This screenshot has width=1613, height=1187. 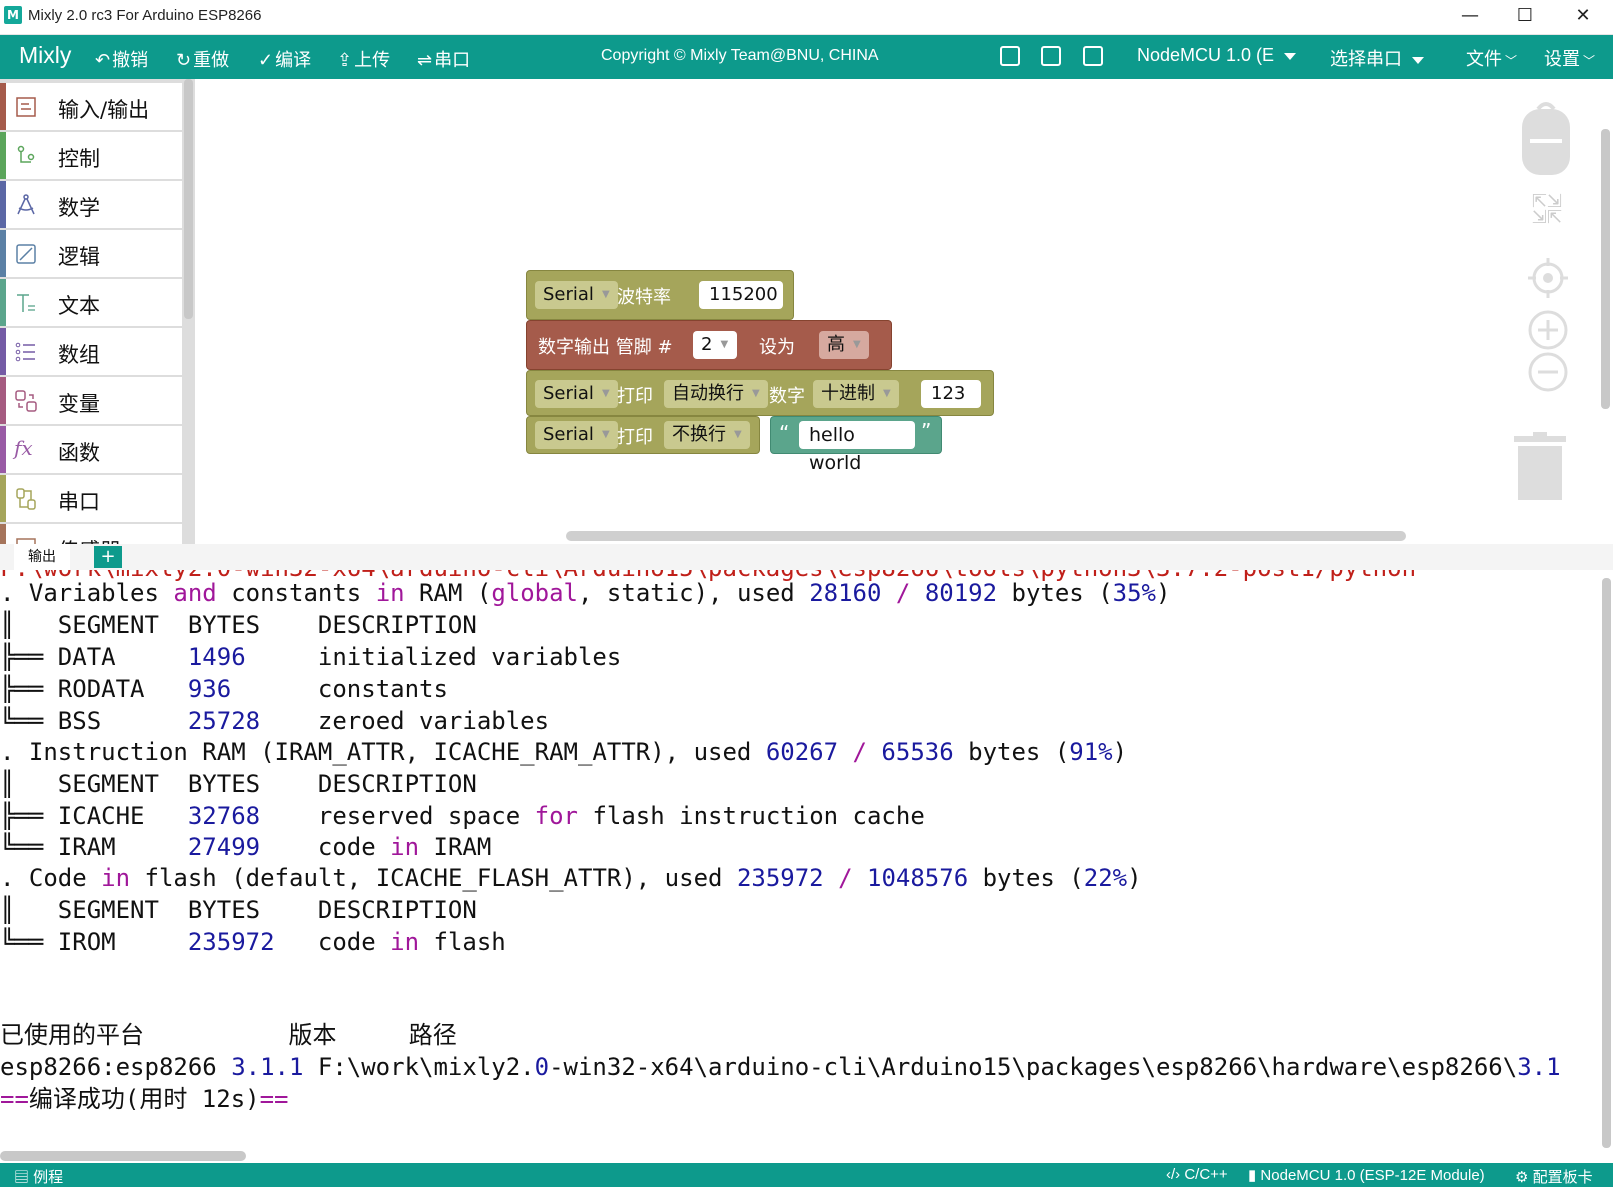 I want to click on control-icon, so click(x=26, y=154).